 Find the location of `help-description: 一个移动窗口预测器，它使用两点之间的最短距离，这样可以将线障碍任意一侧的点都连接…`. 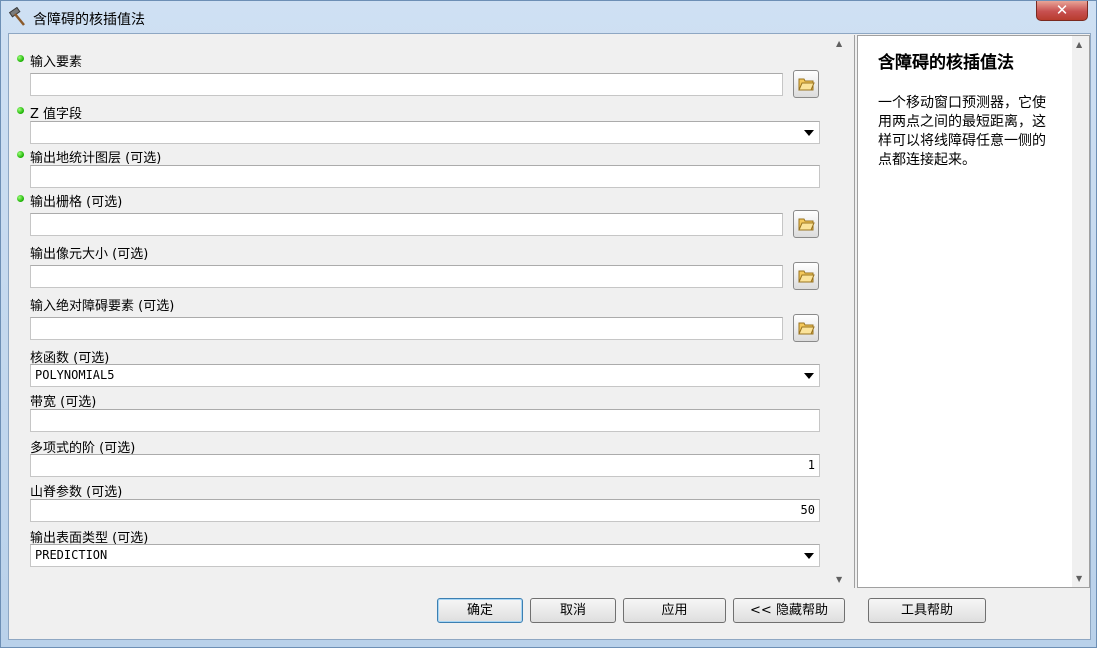

help-description: 一个移动窗口预测器，它使用两点之间的最短距离，这样可以将线障碍任意一侧的点都连接… is located at coordinates (962, 131).